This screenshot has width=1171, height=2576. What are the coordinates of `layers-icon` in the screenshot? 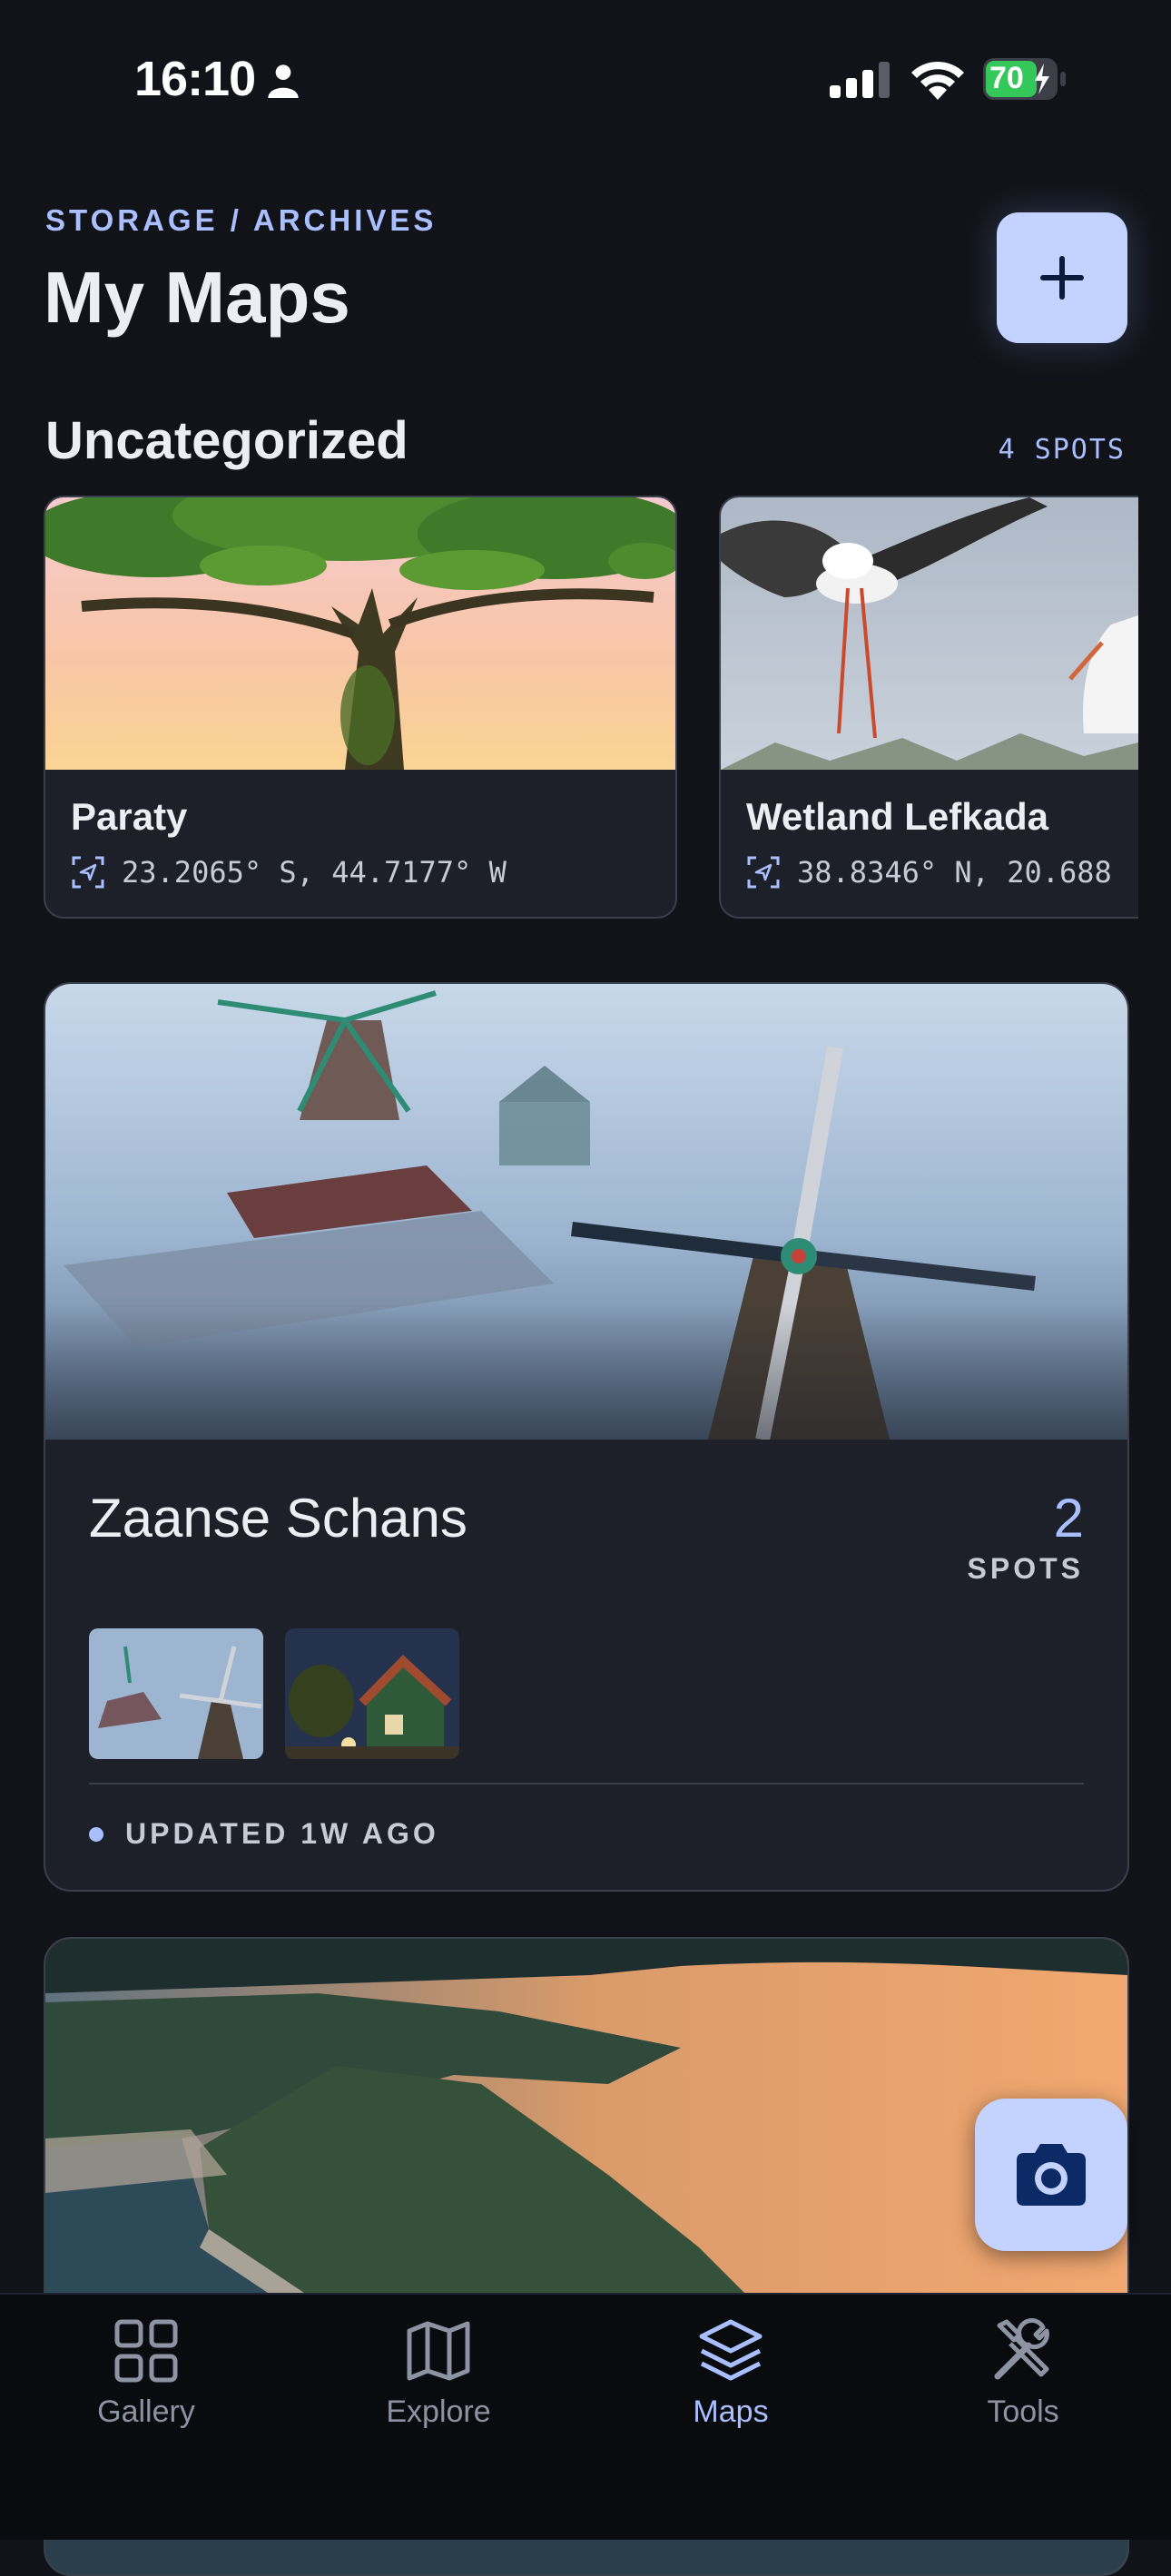 It's located at (731, 2350).